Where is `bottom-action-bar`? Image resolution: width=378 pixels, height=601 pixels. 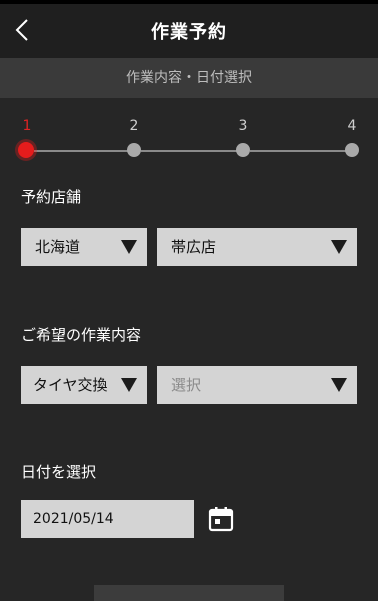
bottom-action-bar is located at coordinates (189, 593).